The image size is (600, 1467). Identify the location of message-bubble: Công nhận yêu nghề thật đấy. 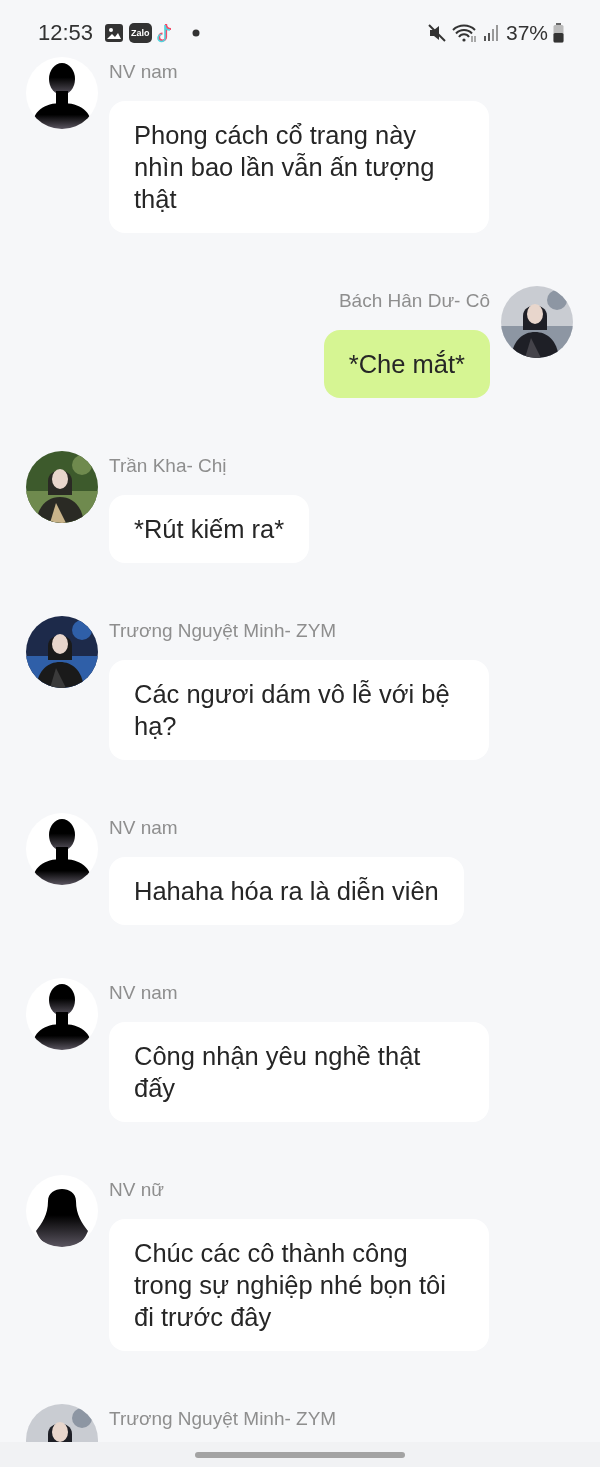
(299, 1072).